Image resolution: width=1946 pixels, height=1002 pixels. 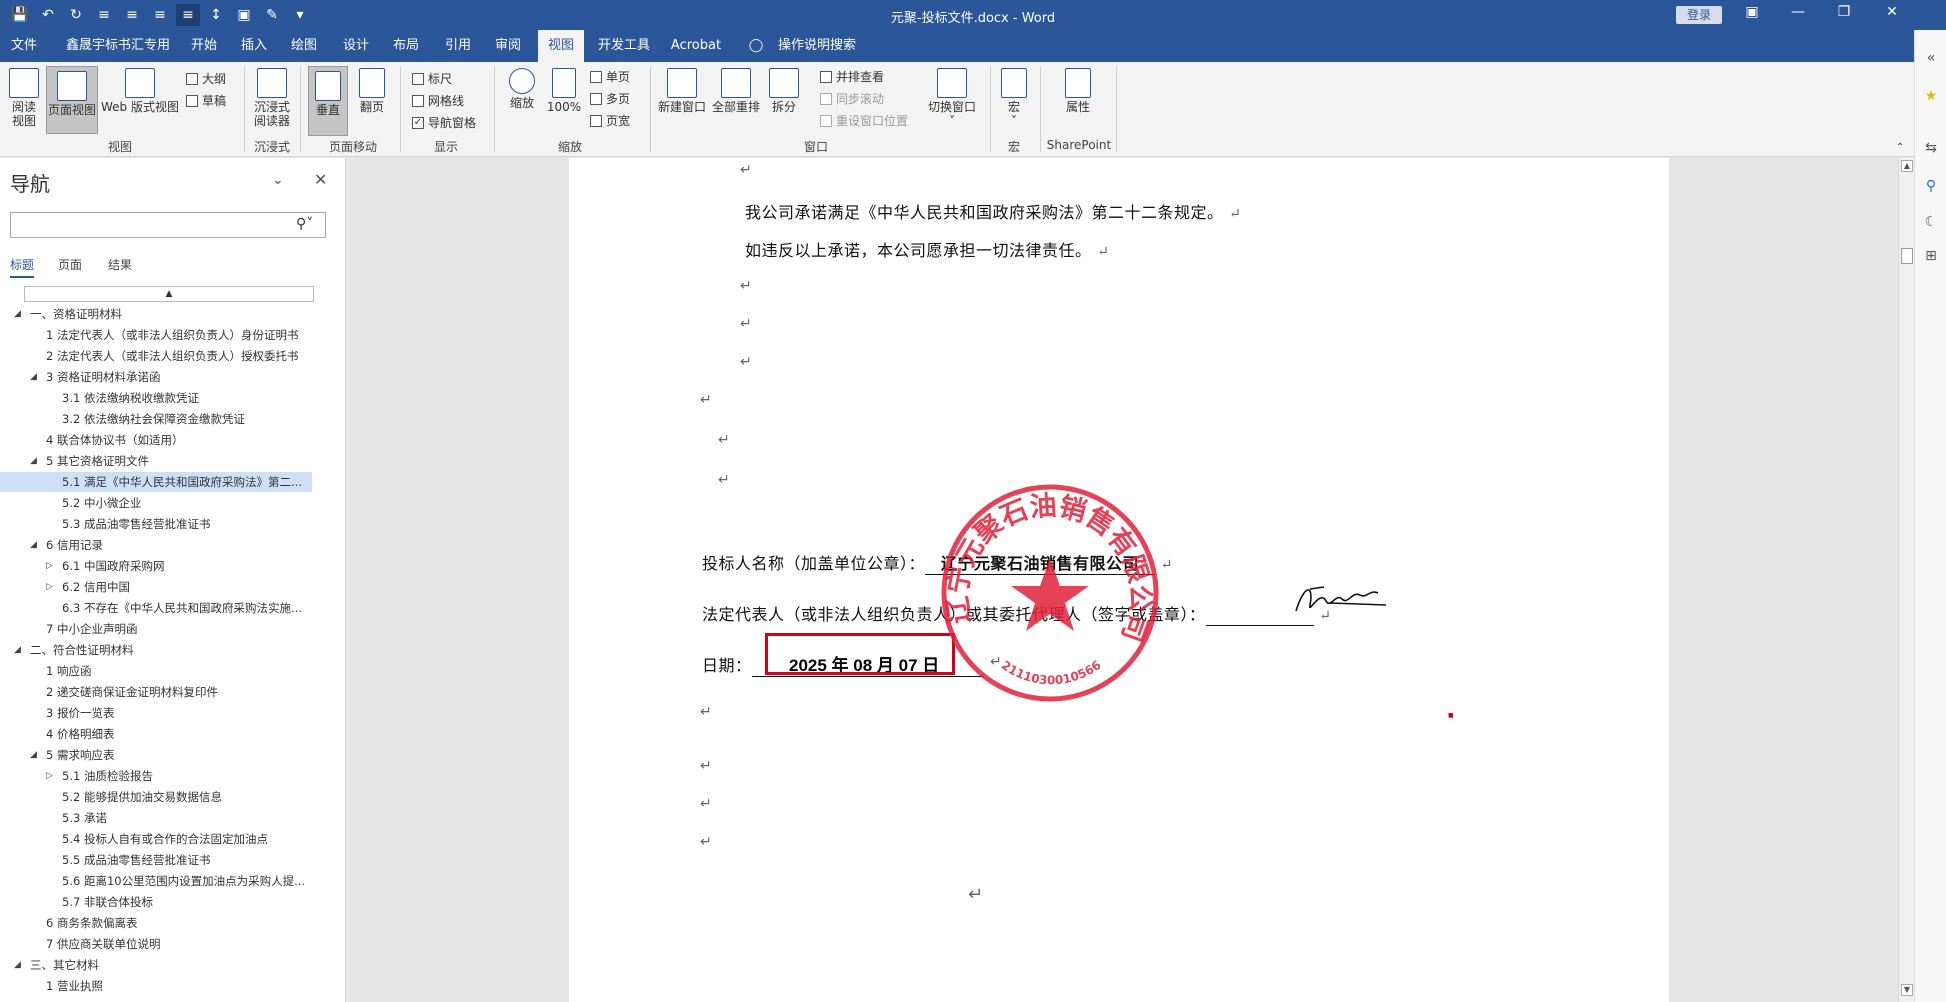 What do you see at coordinates (864, 120) in the screenshot?
I see `reset-position-button: 重设窗口位置` at bounding box center [864, 120].